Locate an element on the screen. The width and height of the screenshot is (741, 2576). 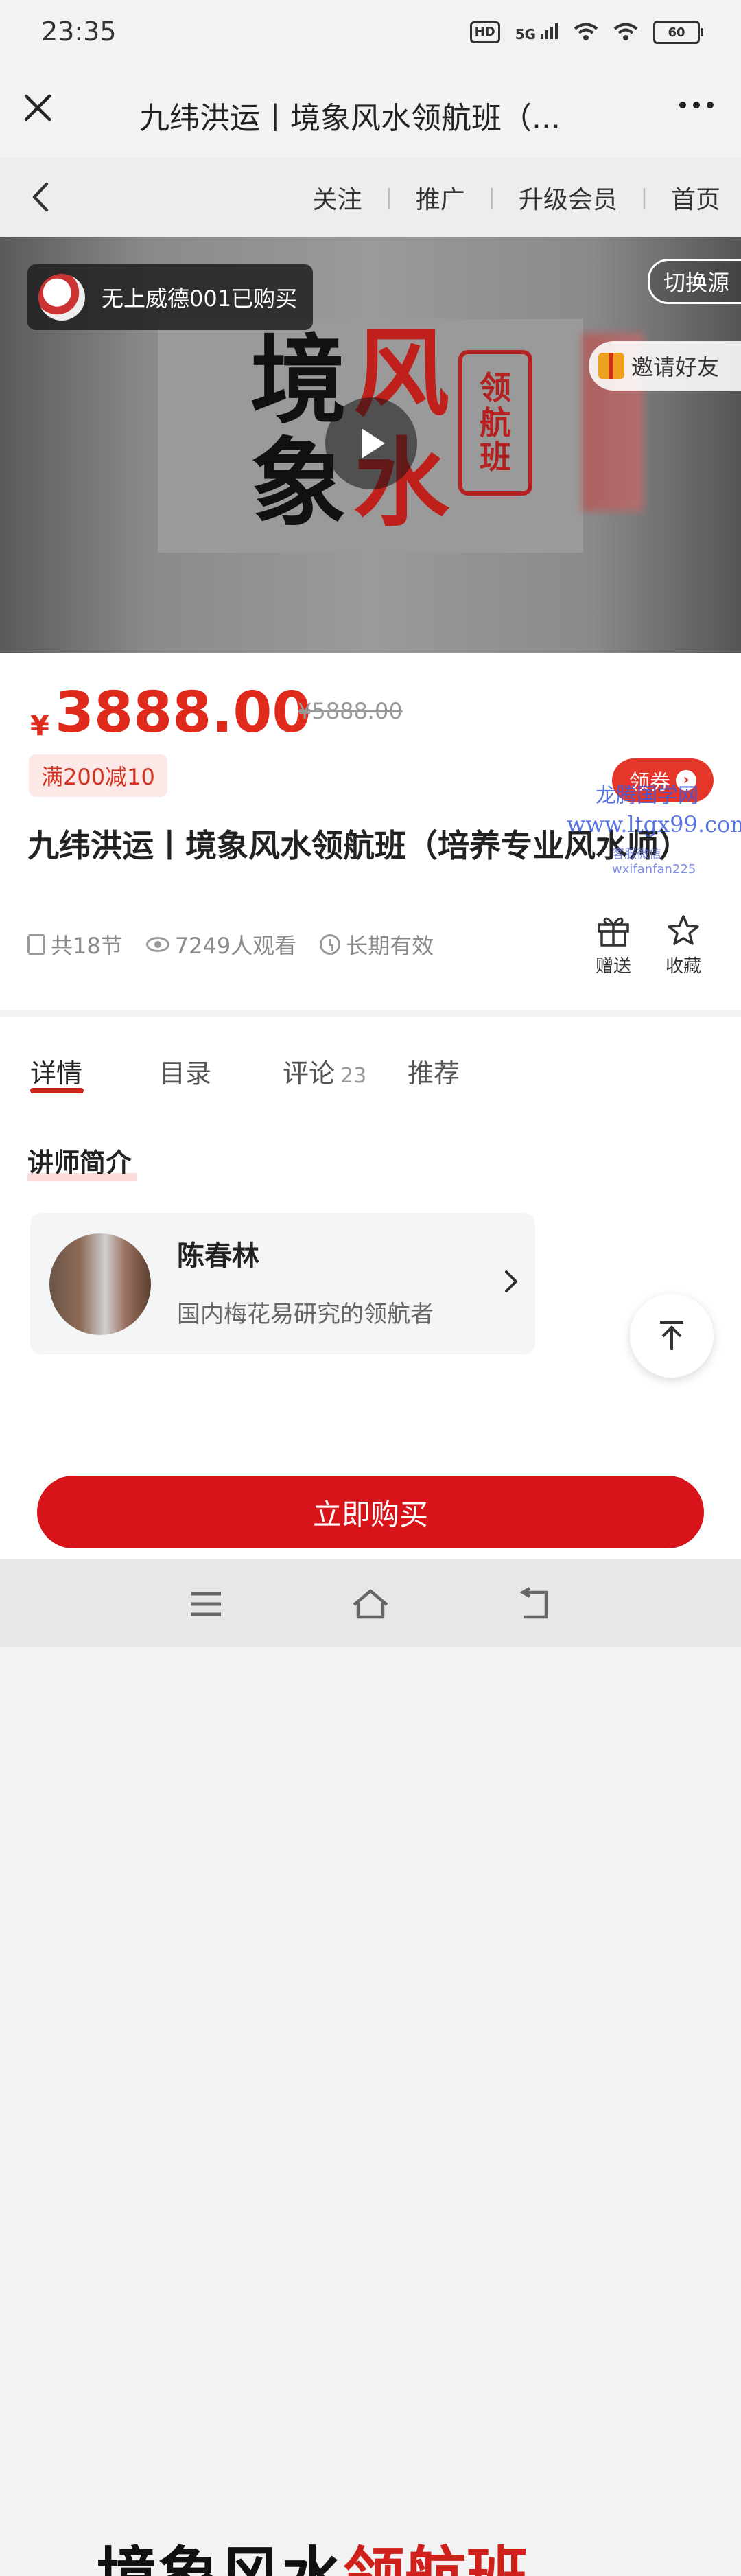
nav-home-link: 首页 is located at coordinates (695, 198).